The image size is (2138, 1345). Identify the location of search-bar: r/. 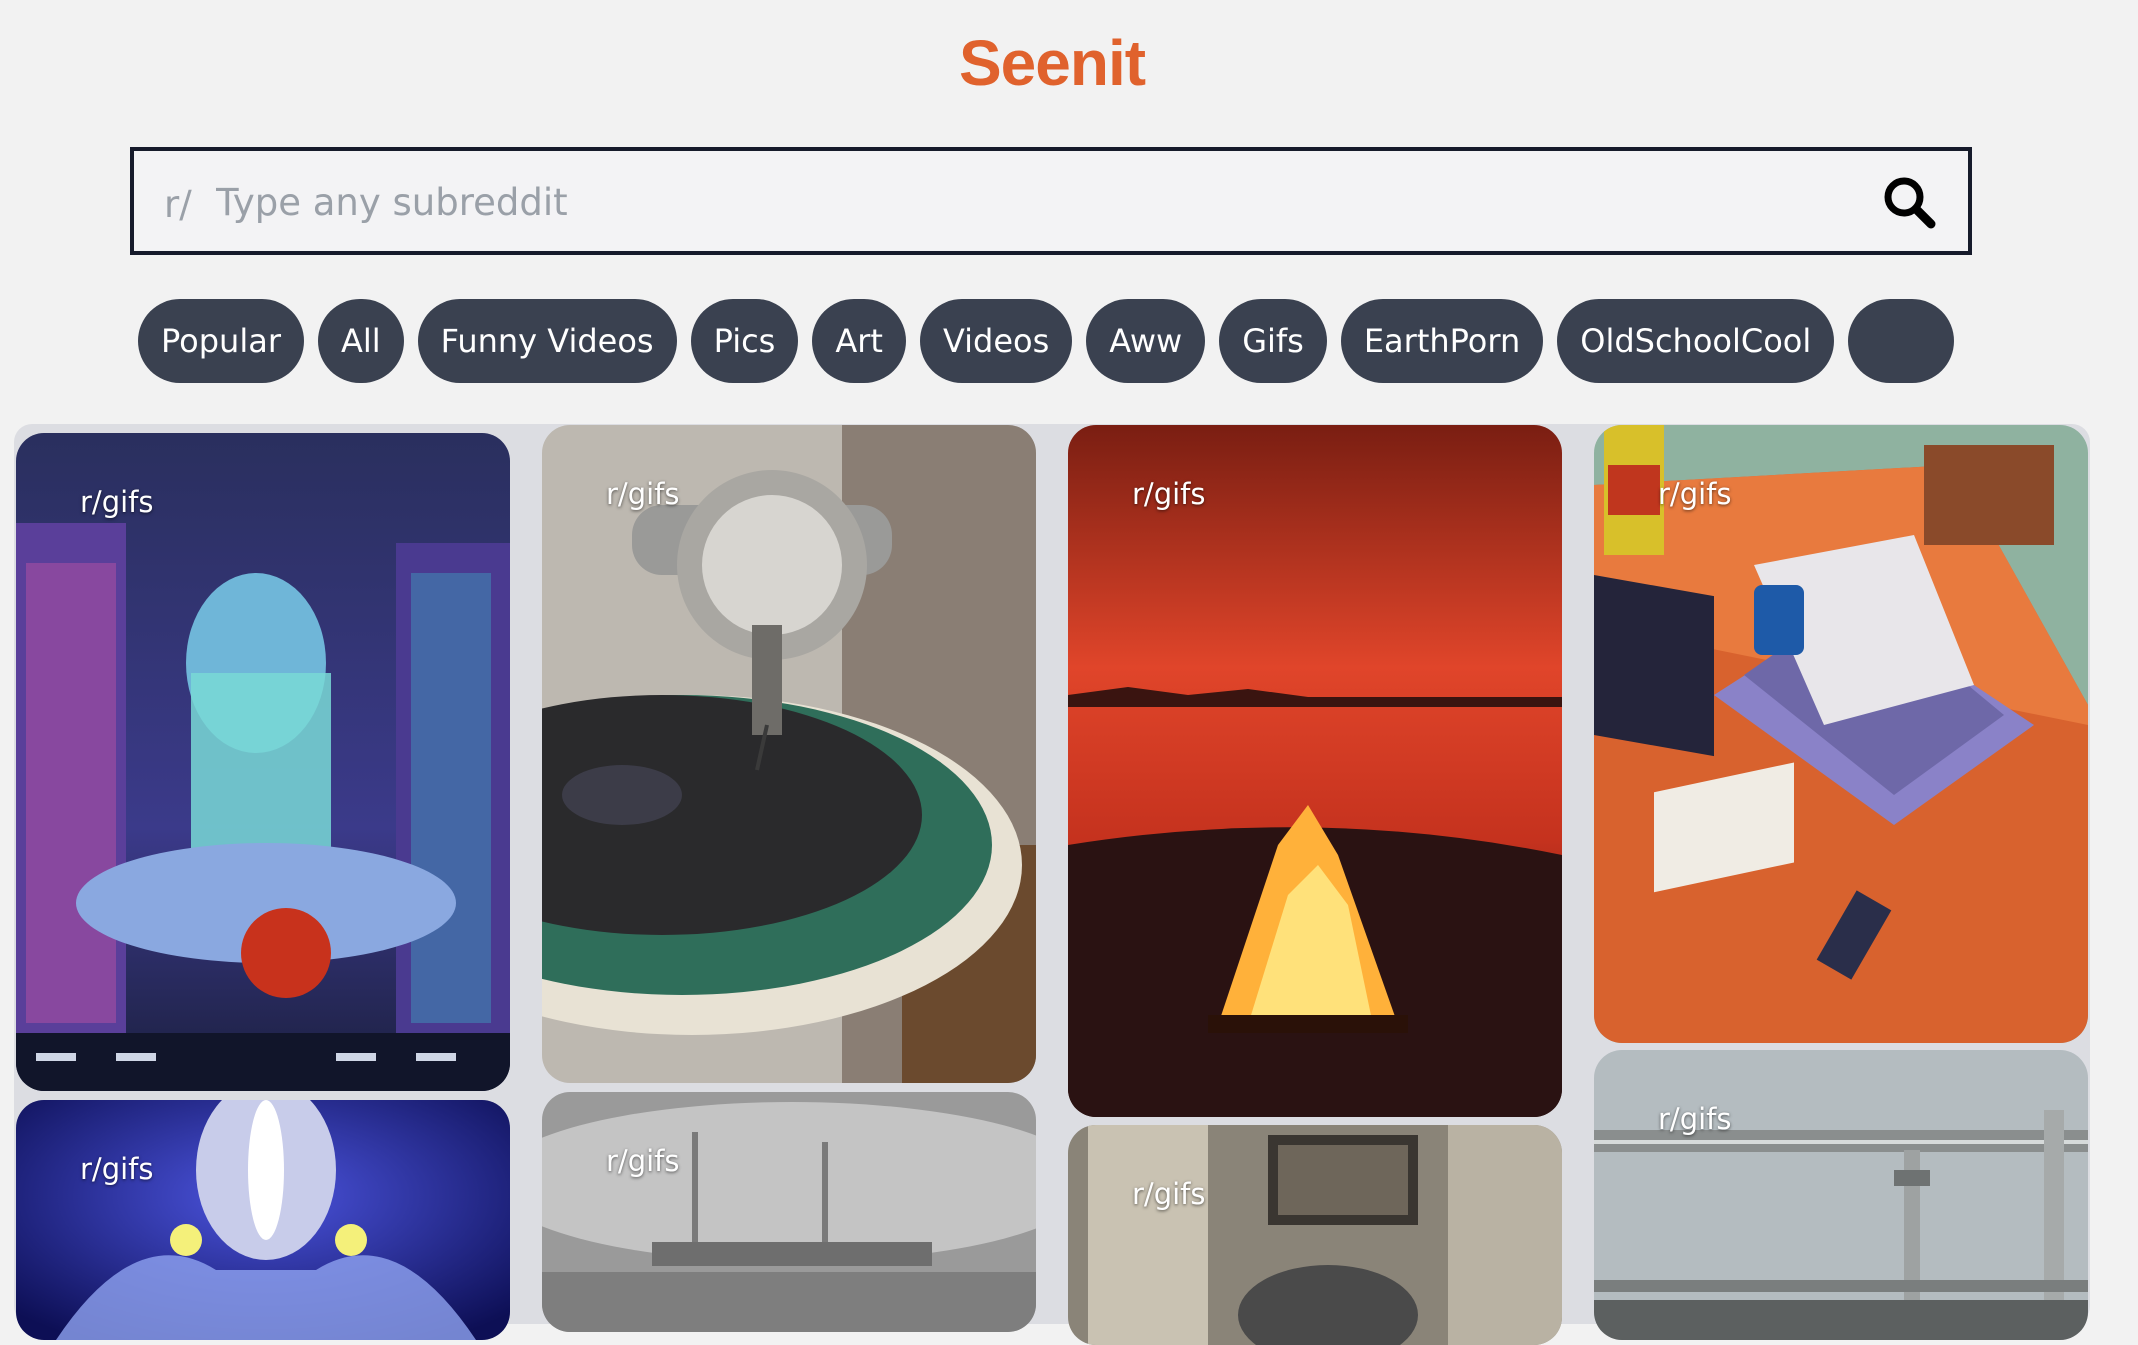
(1051, 201).